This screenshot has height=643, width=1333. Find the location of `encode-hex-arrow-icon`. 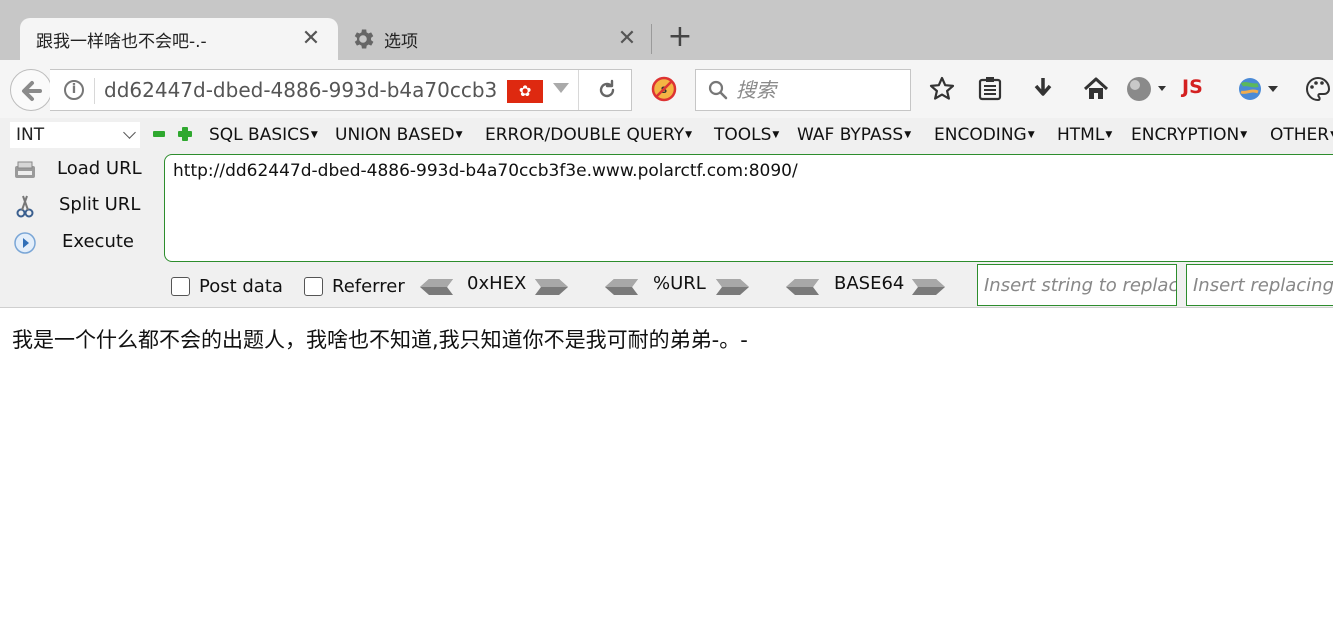

encode-hex-arrow-icon is located at coordinates (552, 287).